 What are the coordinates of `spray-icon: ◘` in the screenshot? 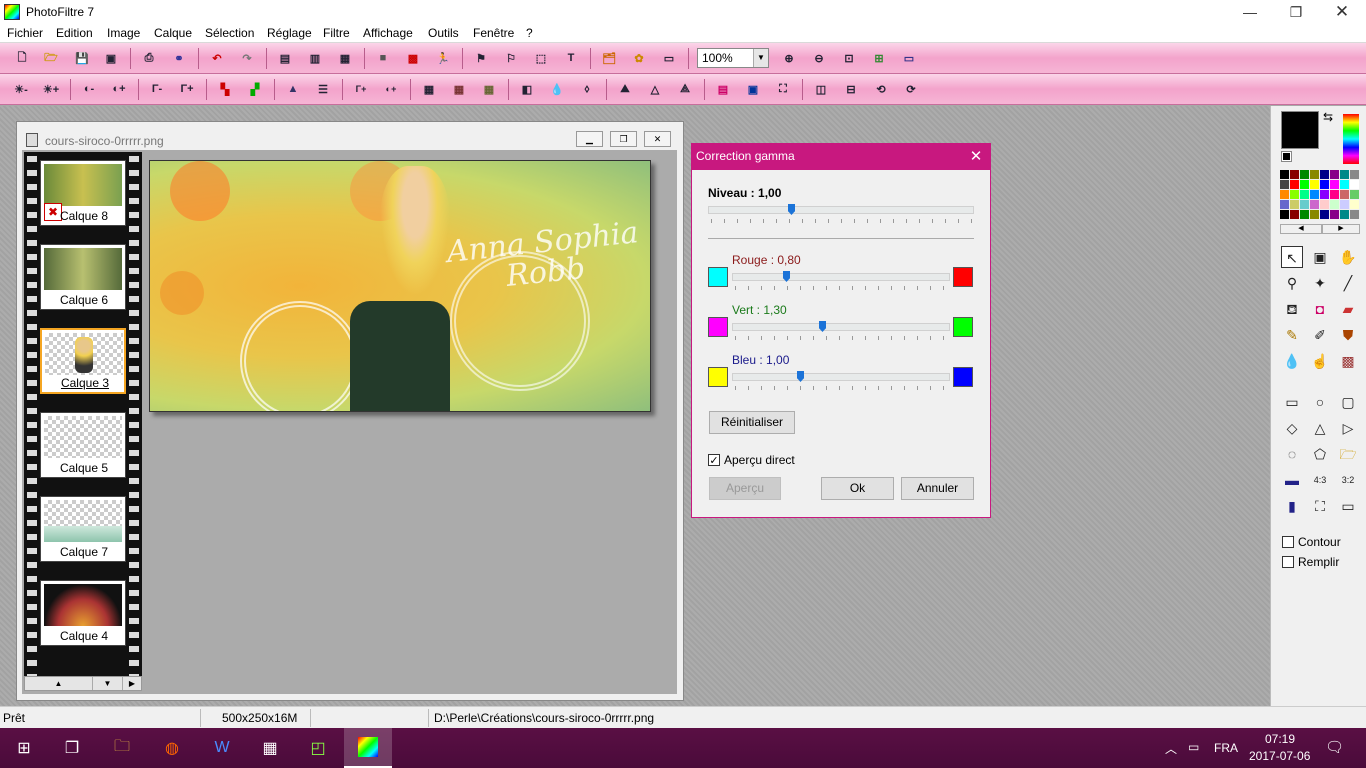 It's located at (1320, 309).